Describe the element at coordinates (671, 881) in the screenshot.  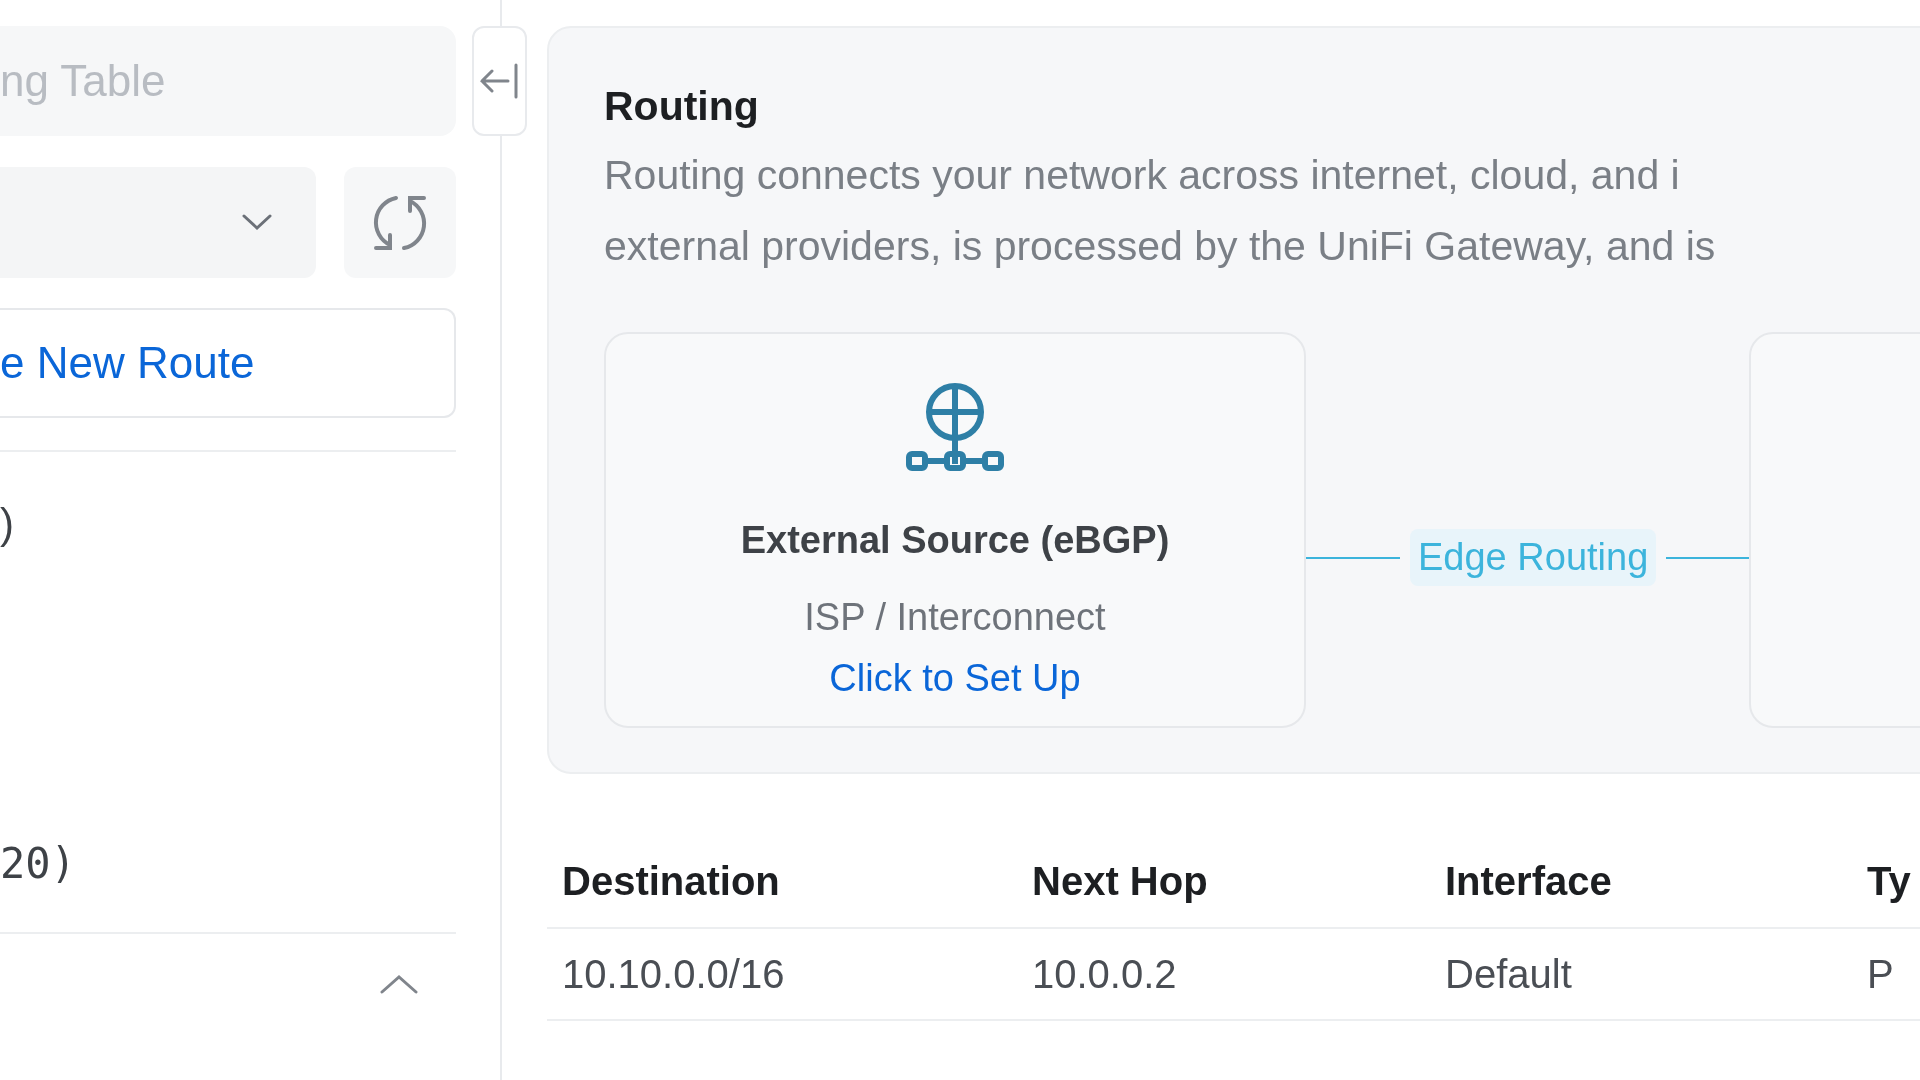
I see `column-header: Destination` at that location.